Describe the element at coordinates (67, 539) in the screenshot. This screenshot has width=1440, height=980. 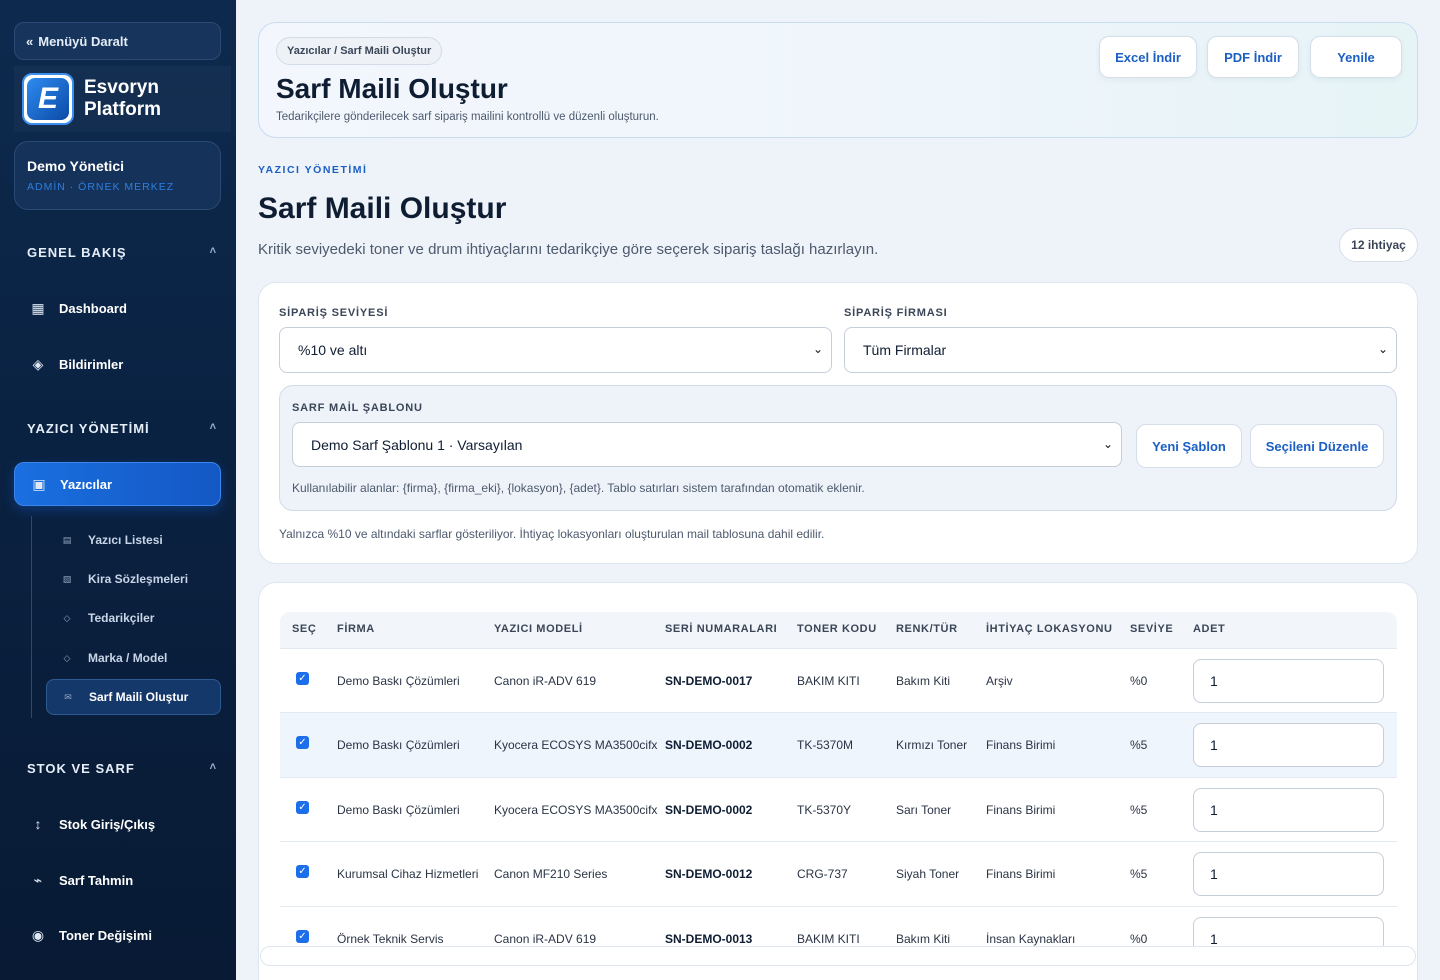
I see `list-icon: ▤` at that location.